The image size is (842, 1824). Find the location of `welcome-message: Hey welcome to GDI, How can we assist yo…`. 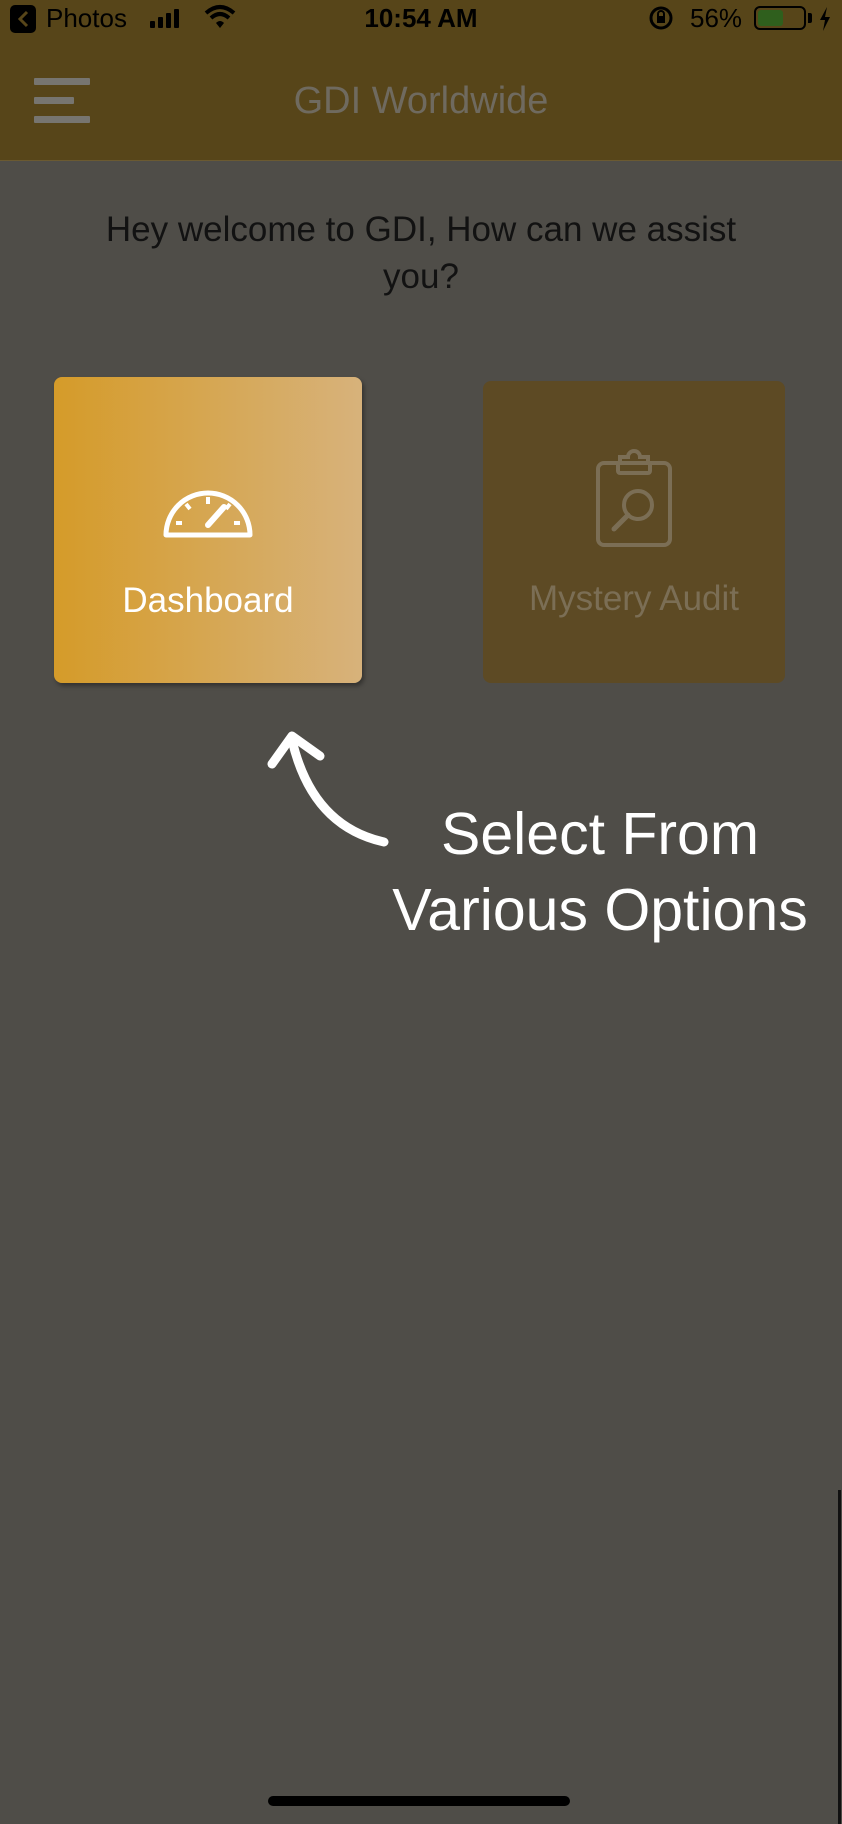

welcome-message: Hey welcome to GDI, How can we assist yo… is located at coordinates (421, 253).